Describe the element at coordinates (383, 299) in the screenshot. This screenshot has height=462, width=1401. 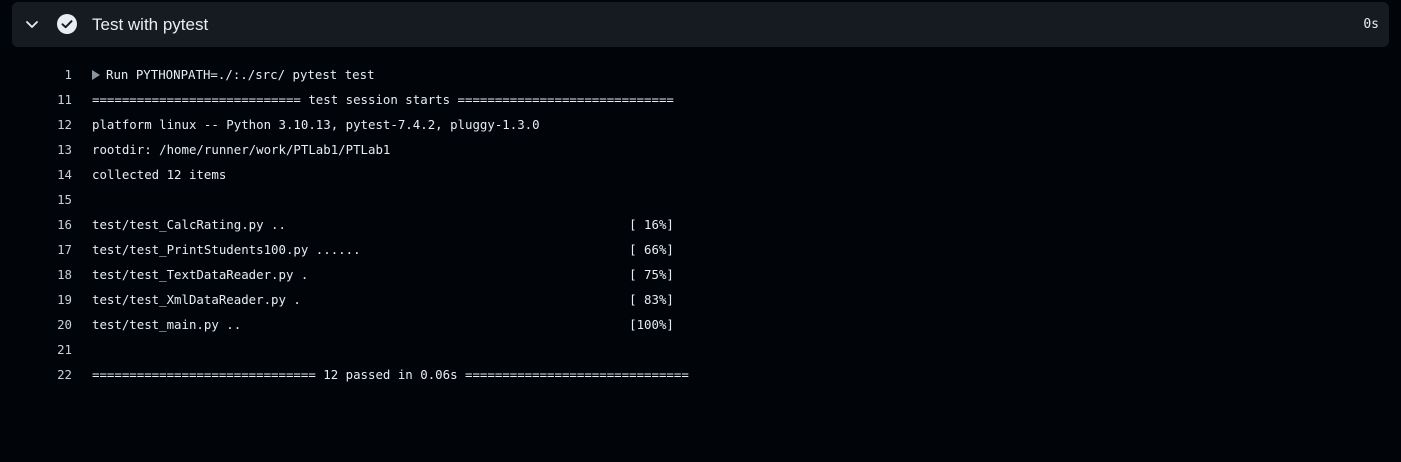
I see `log-line-text: test/test_XmlDataReader.py . [ 83%]` at that location.